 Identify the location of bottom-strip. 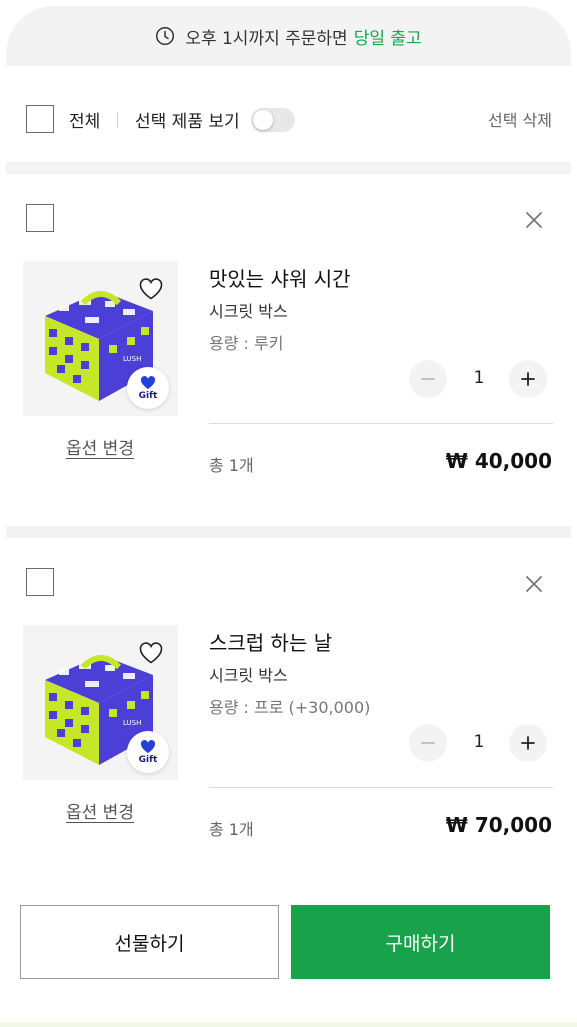
(288, 1024).